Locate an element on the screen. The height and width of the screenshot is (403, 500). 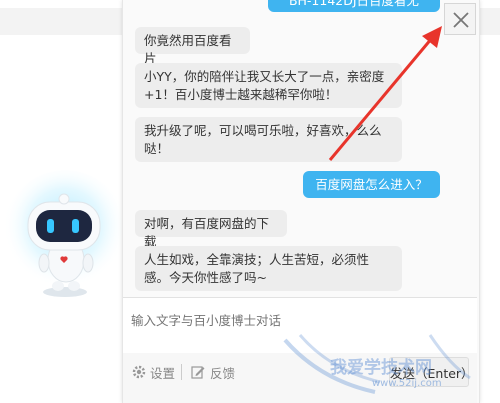
footer-divider is located at coordinates (181, 372).